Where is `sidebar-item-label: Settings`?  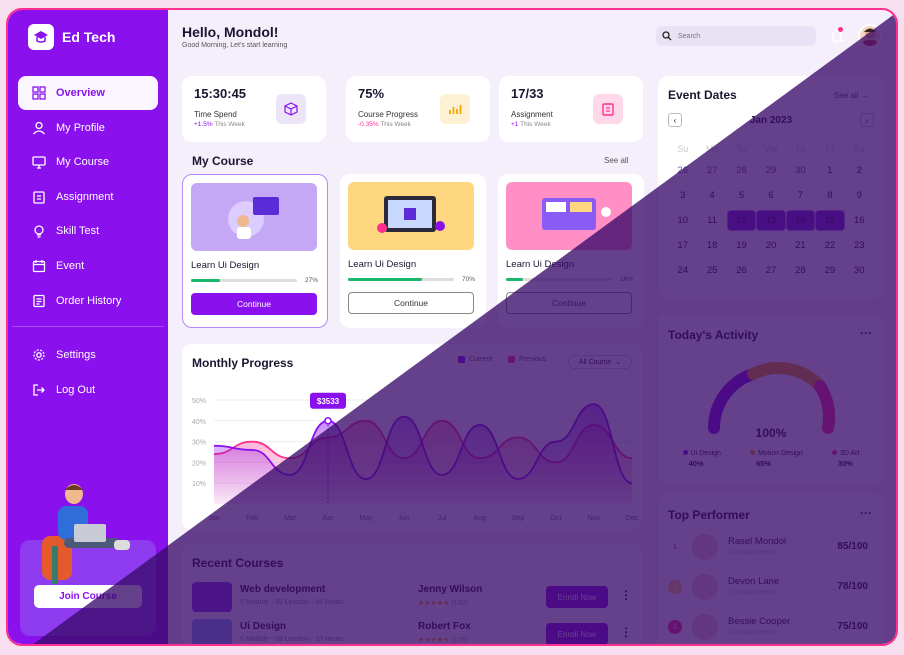
sidebar-item-label: Settings is located at coordinates (76, 355).